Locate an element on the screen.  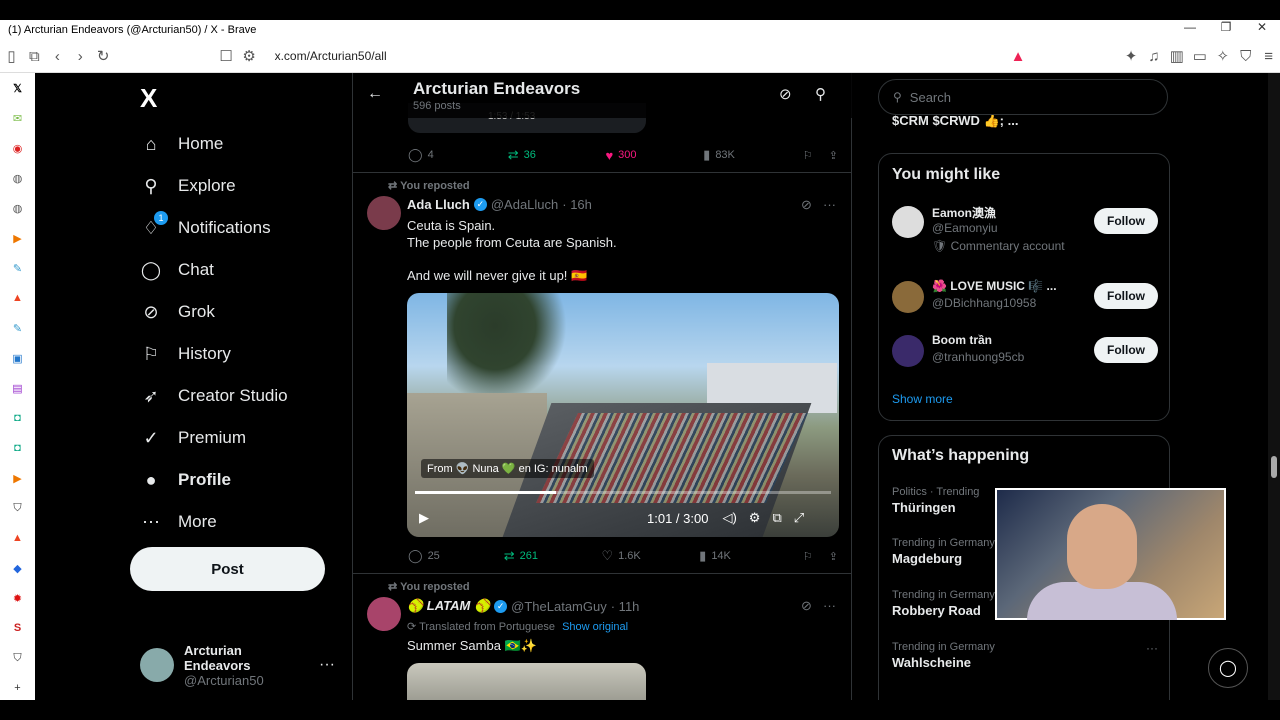
vpn-icon: ⛉ is located at coordinates (1245, 56).